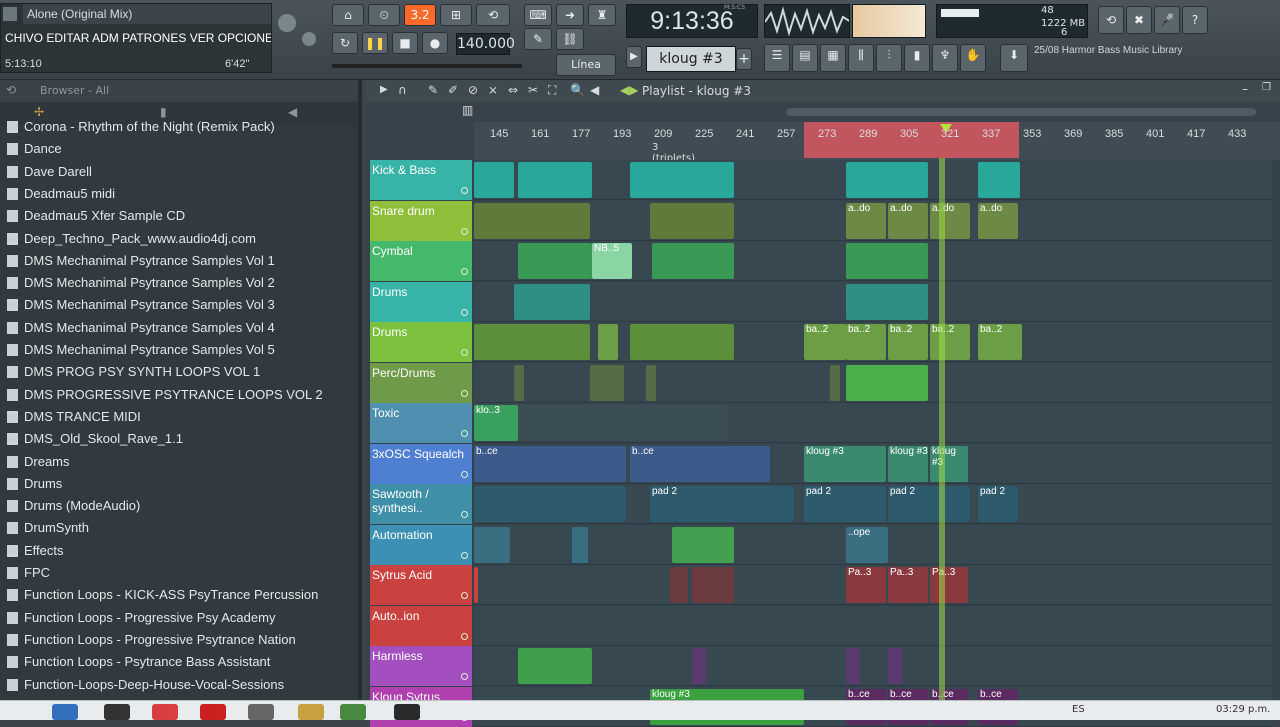 The image size is (1280, 727). I want to click on plugin-picker-icon: ♆, so click(945, 58).